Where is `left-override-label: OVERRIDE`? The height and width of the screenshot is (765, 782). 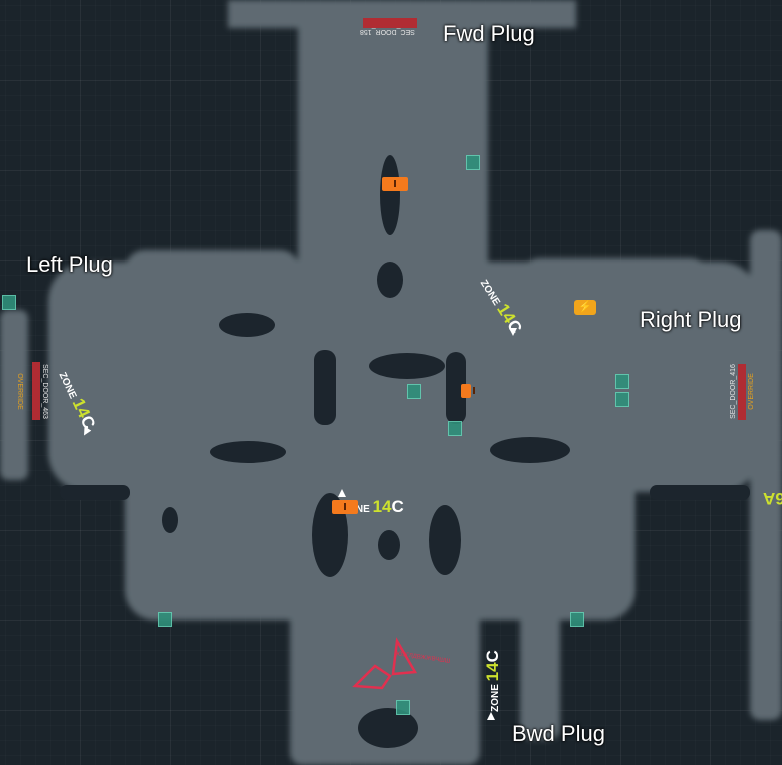 left-override-label: OVERRIDE is located at coordinates (19, 391).